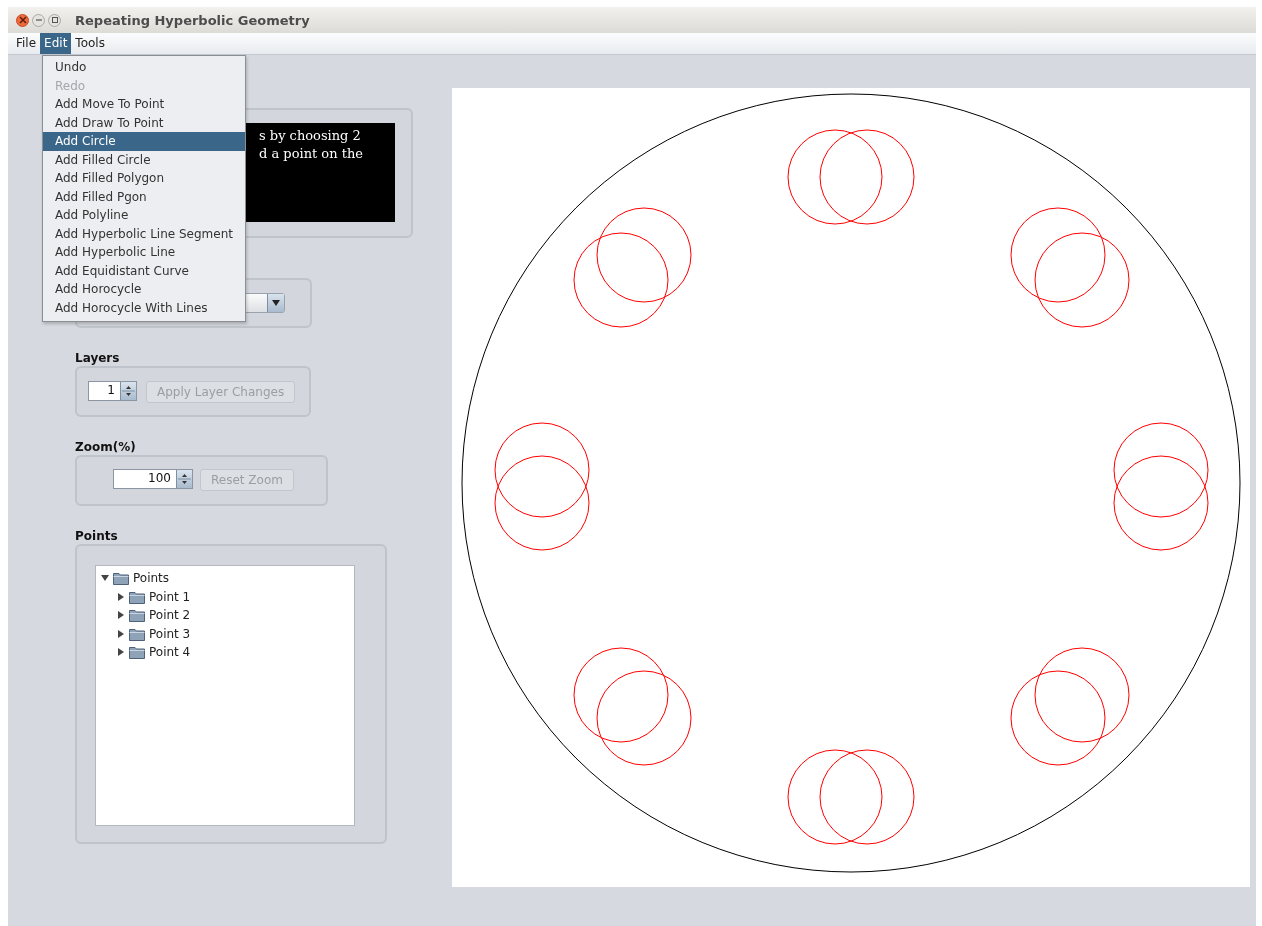 The image size is (1262, 926). Describe the element at coordinates (144, 215) in the screenshot. I see `menu-item: Add Polyline` at that location.